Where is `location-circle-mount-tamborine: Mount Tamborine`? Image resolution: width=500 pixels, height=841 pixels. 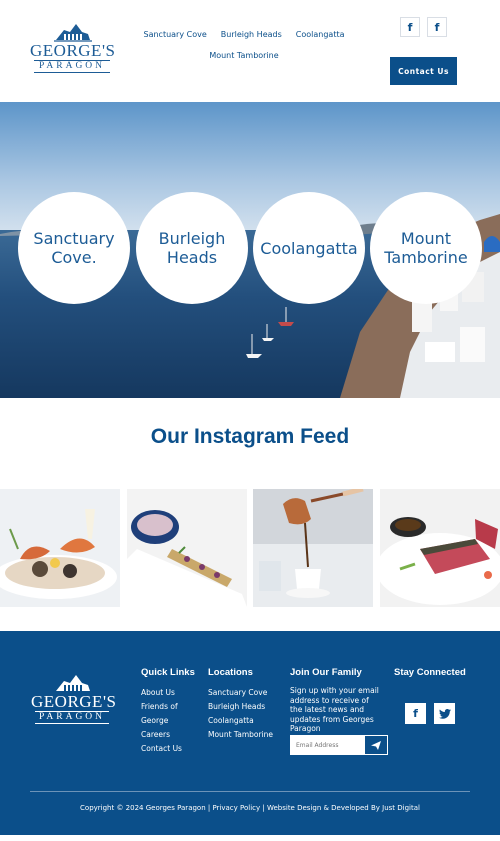 location-circle-mount-tamborine: Mount Tamborine is located at coordinates (426, 248).